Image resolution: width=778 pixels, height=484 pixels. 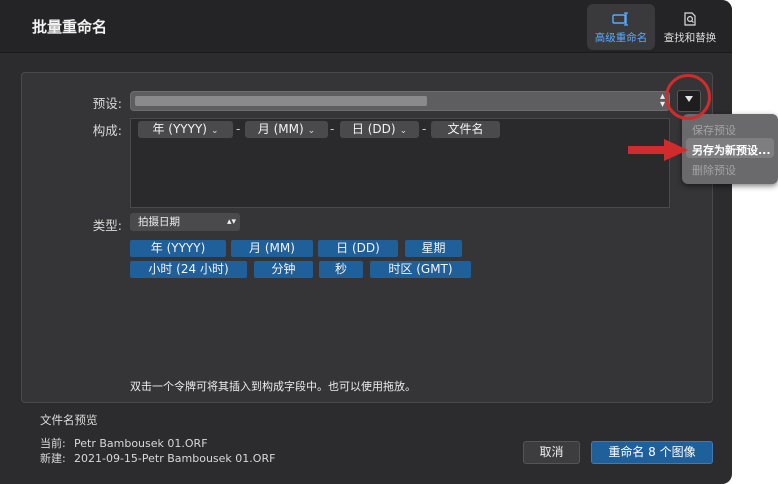 I want to click on find-replace-tab: 查找和替换, so click(x=690, y=27).